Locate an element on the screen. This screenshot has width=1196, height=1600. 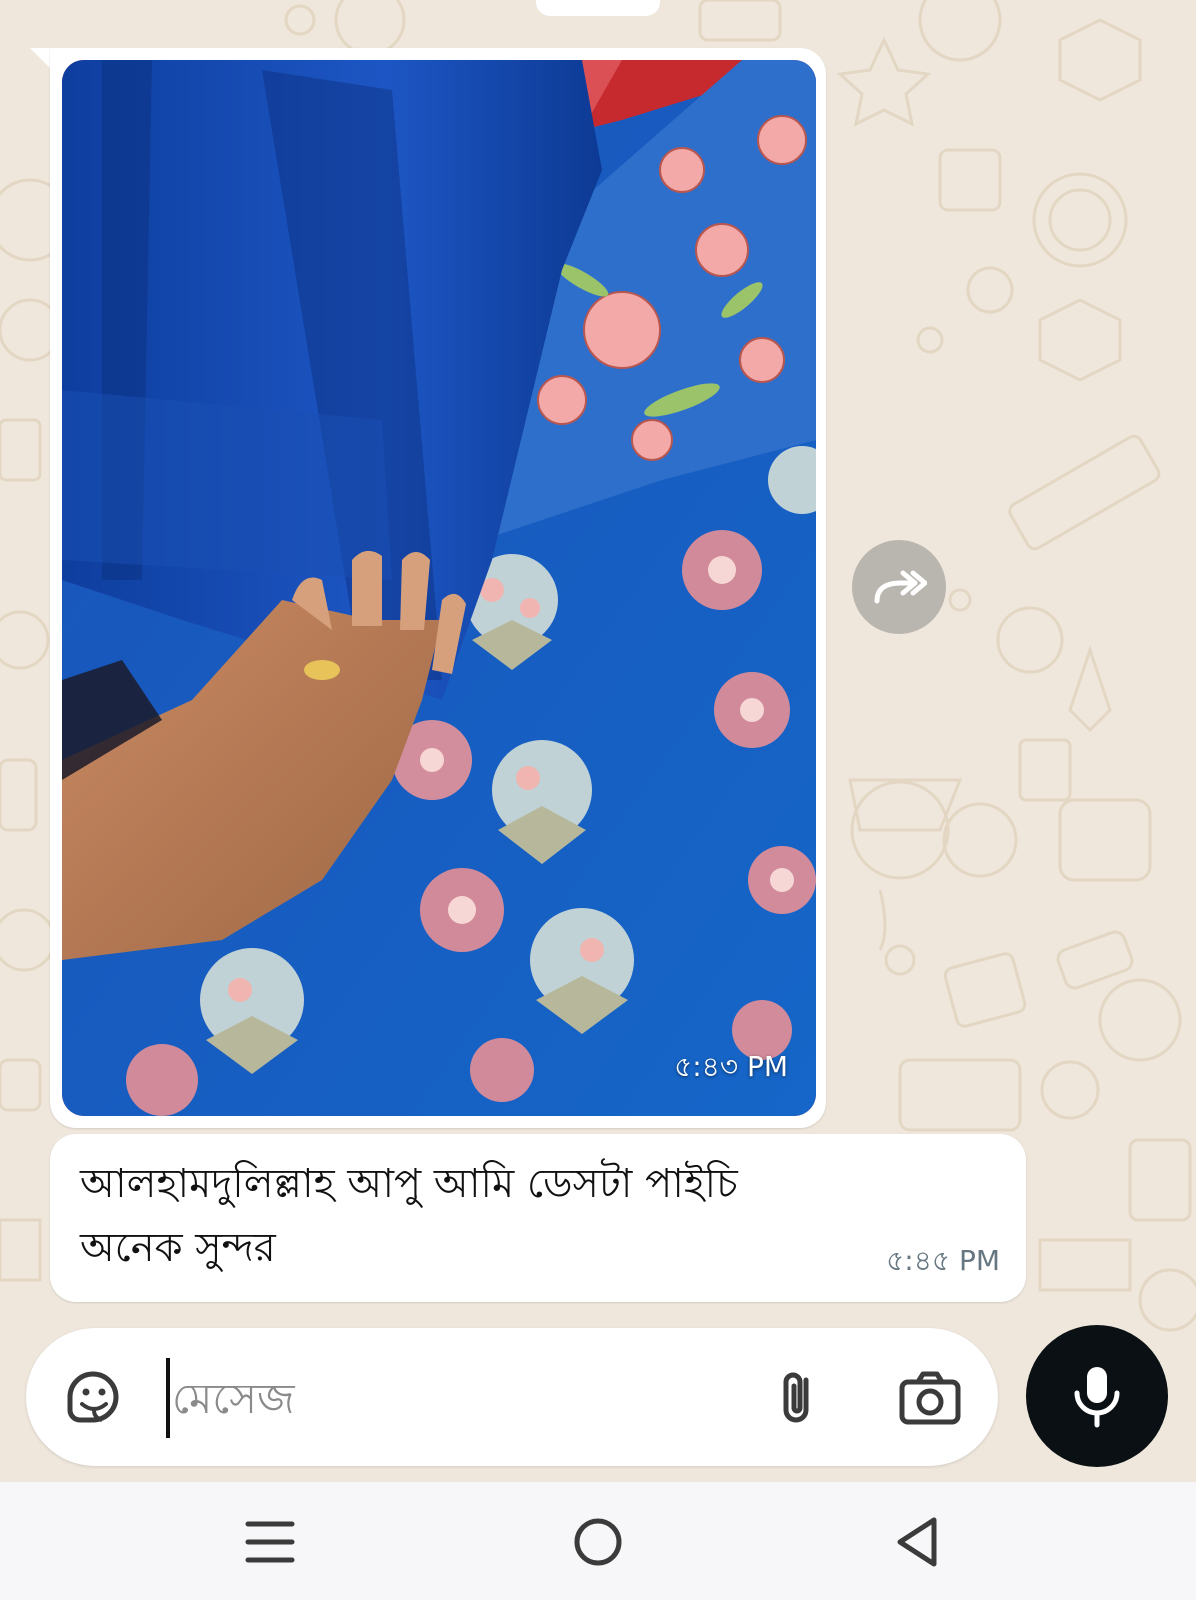
recents-icon is located at coordinates (270, 1542).